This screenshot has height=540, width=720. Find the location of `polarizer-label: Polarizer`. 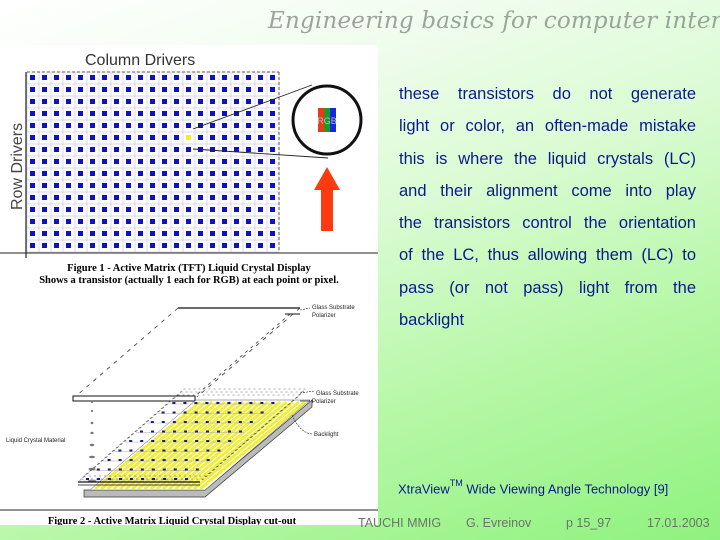

polarizer-label: Polarizer is located at coordinates (324, 316).